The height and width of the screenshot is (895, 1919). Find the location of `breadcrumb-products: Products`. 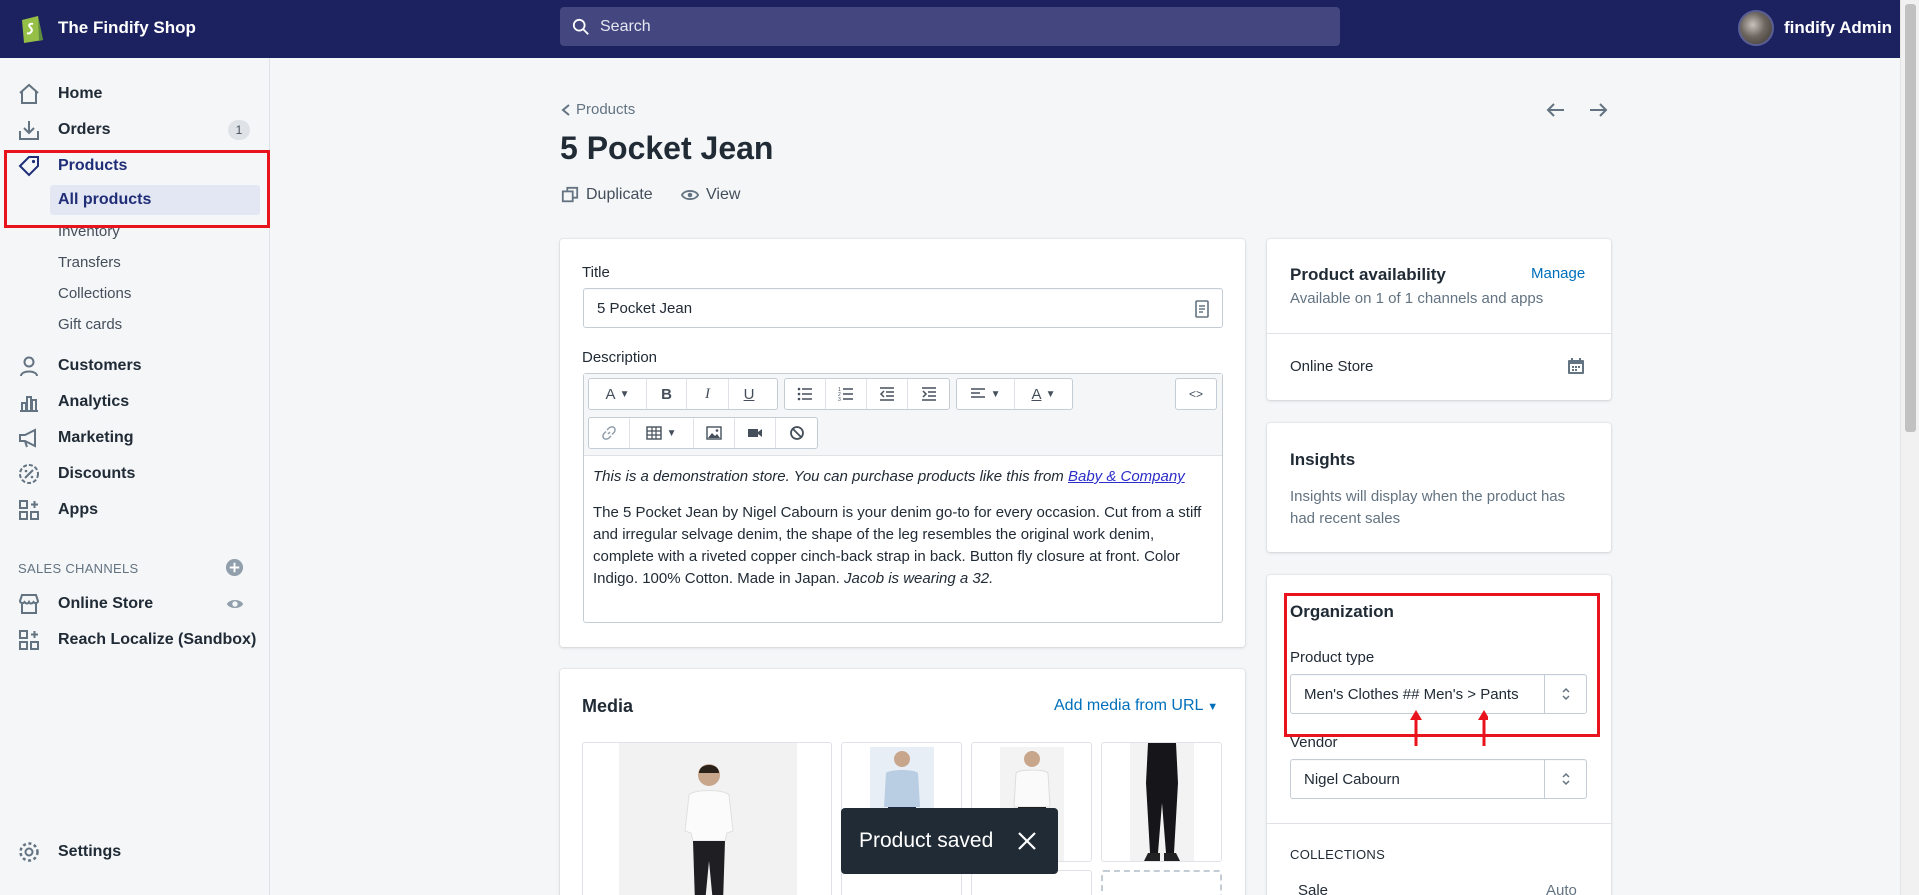

breadcrumb-products: Products is located at coordinates (605, 109).